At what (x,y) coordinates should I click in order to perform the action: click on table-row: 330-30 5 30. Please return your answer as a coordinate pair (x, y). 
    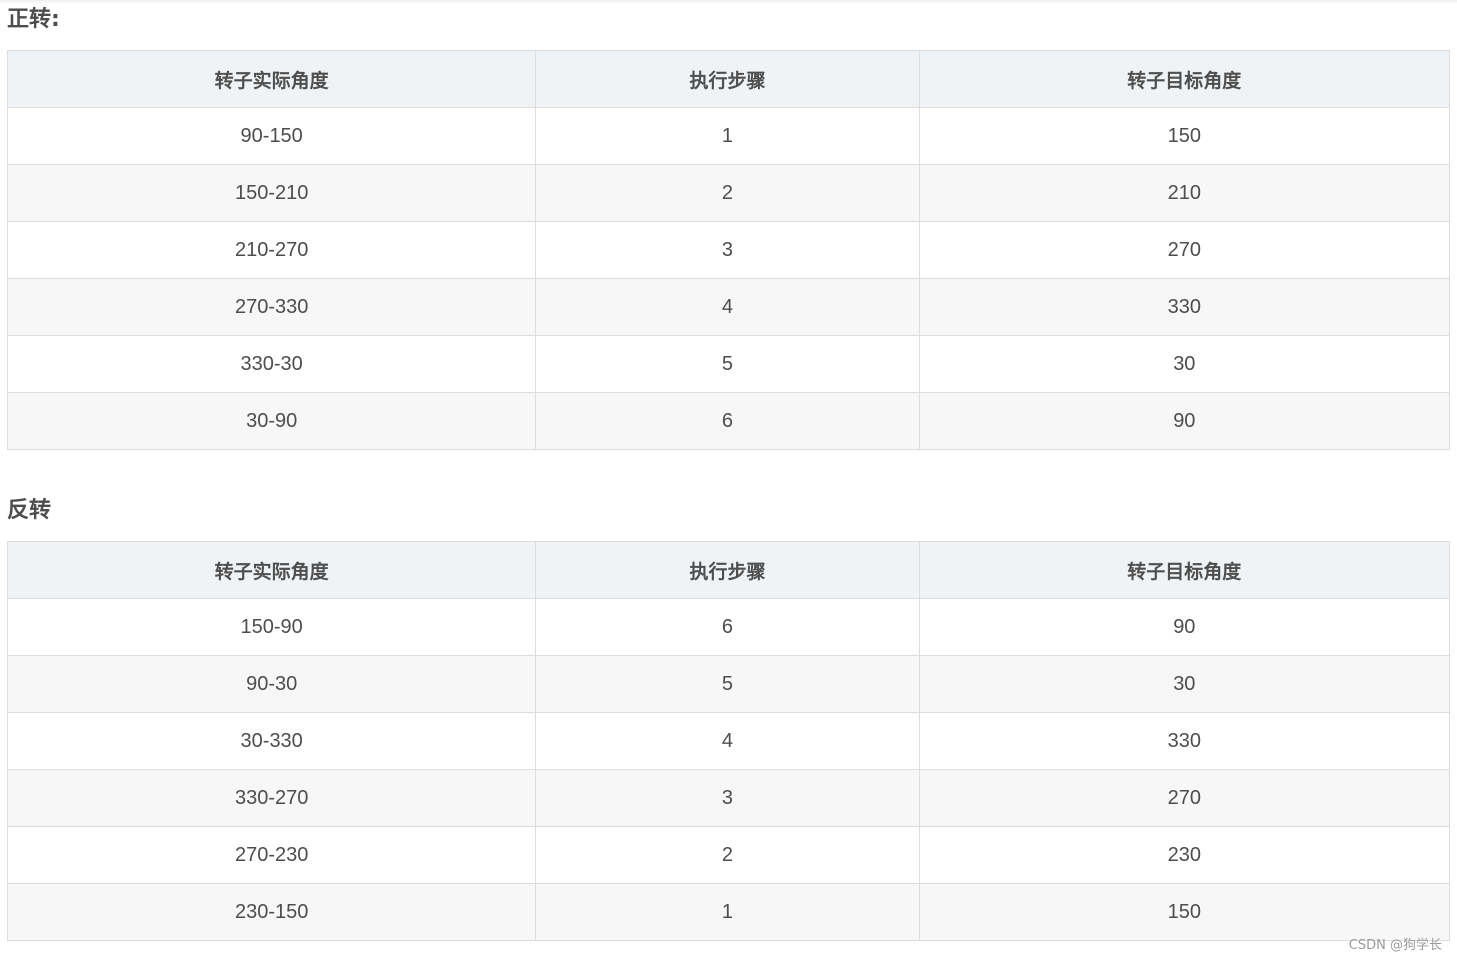
    Looking at the image, I should click on (728, 364).